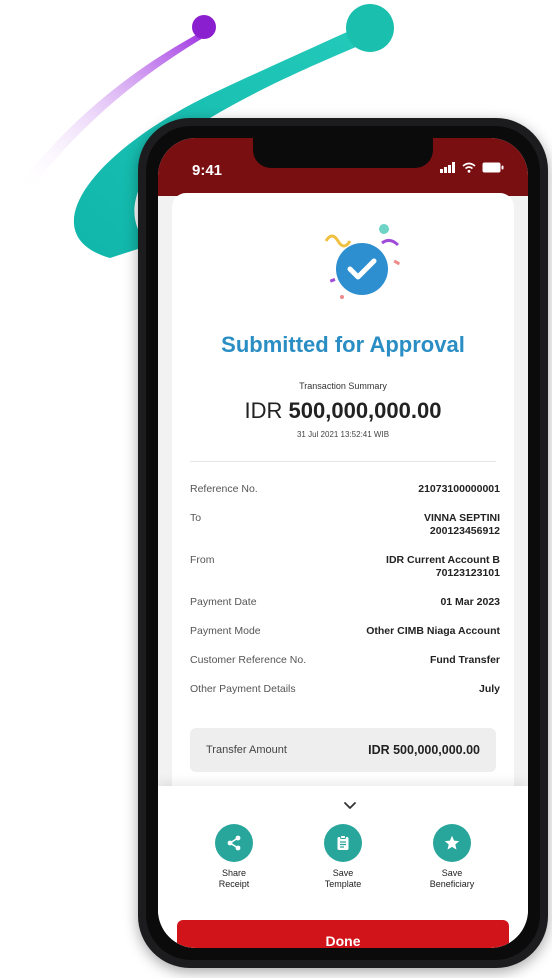 The image size is (552, 978). Describe the element at coordinates (464, 660) in the screenshot. I see `detail-value: Fund Transfer` at that location.